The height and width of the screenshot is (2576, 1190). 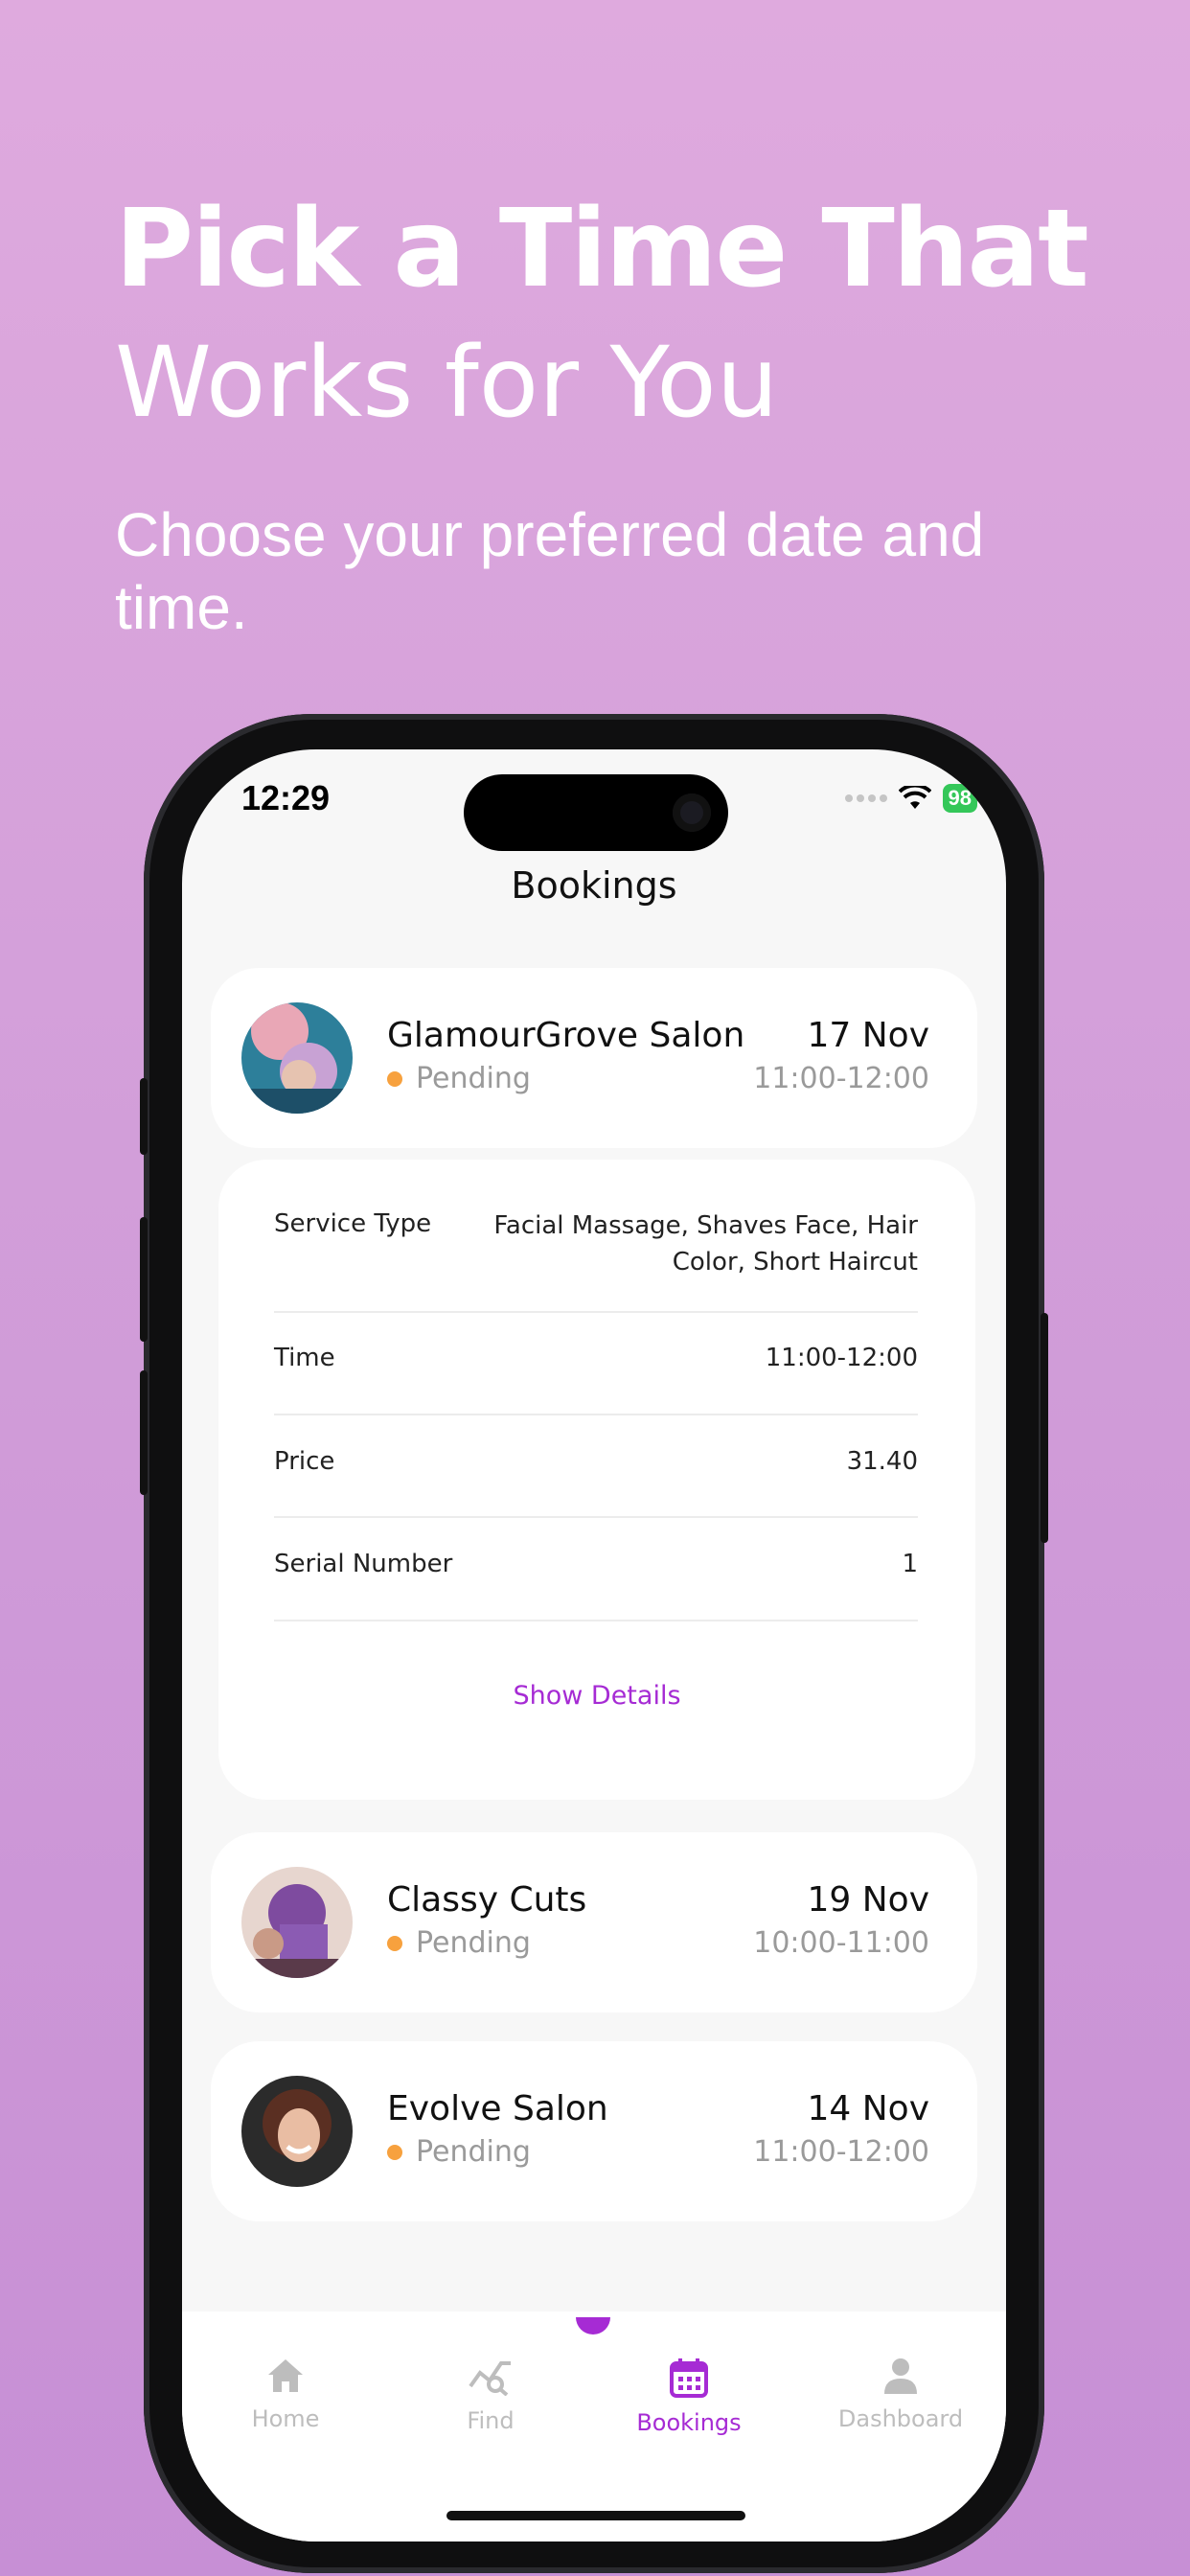 What do you see at coordinates (596, 812) in the screenshot?
I see `dynamic-island` at bounding box center [596, 812].